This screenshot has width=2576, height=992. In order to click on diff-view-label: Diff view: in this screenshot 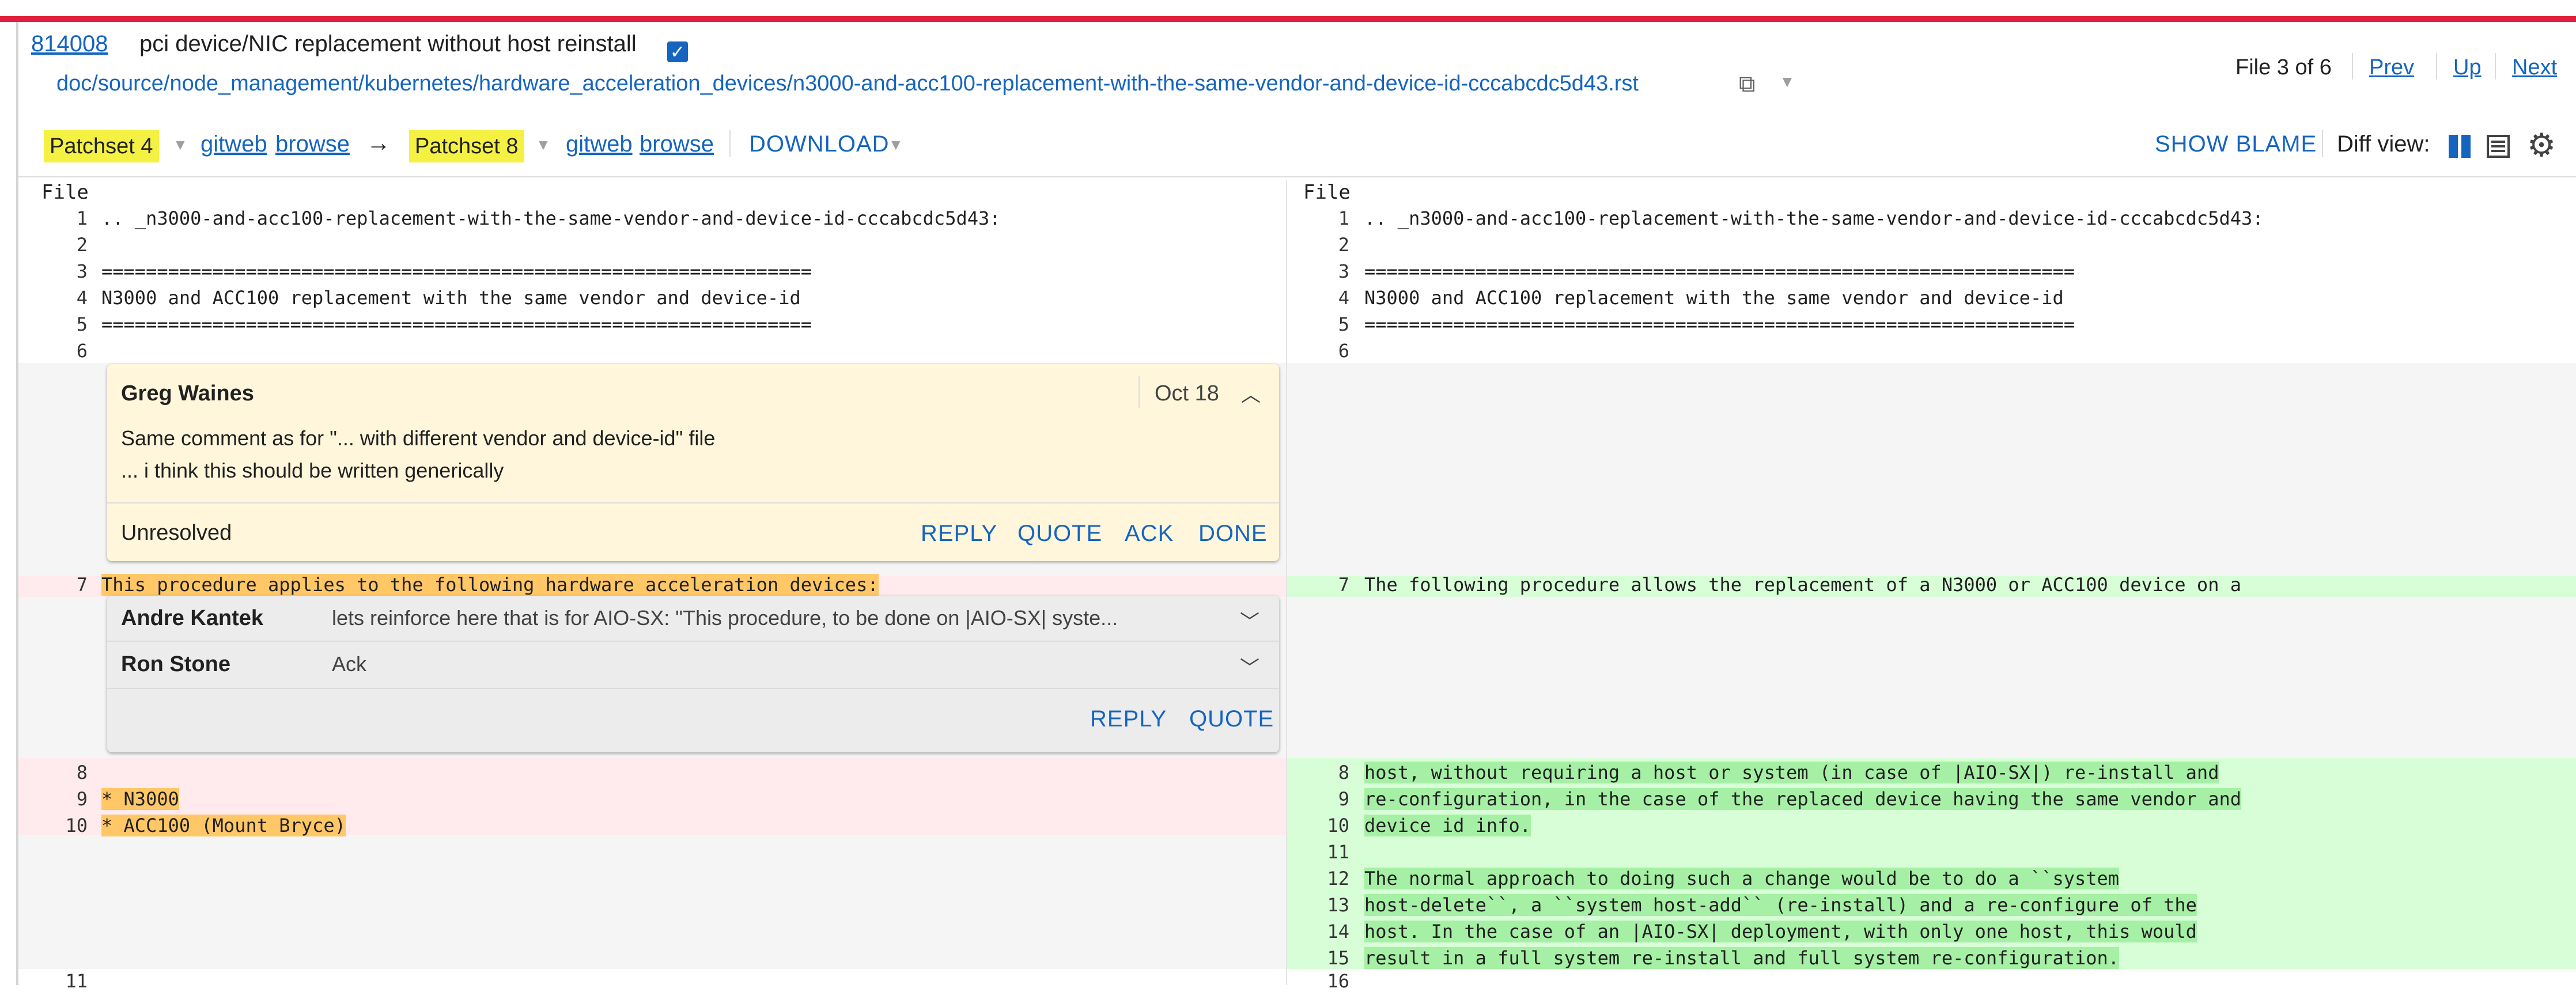, I will do `click(2383, 144)`.